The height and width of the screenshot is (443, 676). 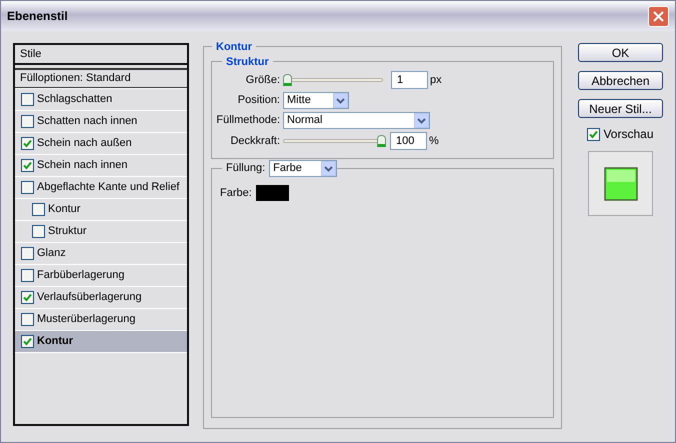 What do you see at coordinates (409, 80) in the screenshot?
I see `input-field: 1` at bounding box center [409, 80].